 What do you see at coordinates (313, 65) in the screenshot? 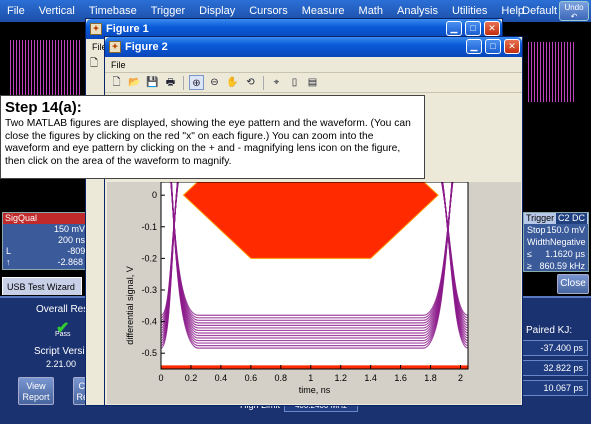
I see `figure-2-menu-file: File` at bounding box center [313, 65].